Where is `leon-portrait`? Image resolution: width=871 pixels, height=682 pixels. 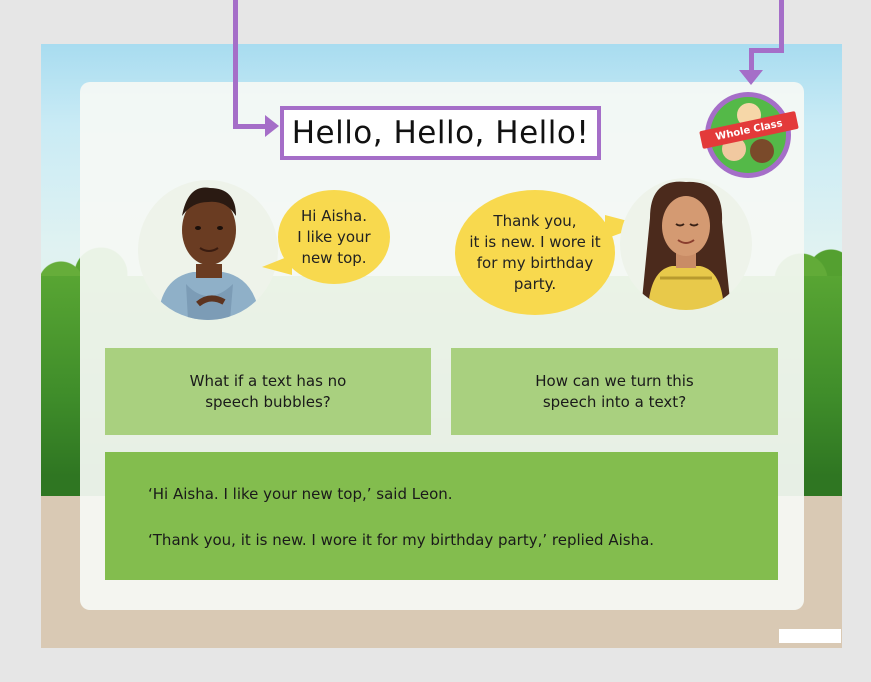
leon-portrait is located at coordinates (208, 250).